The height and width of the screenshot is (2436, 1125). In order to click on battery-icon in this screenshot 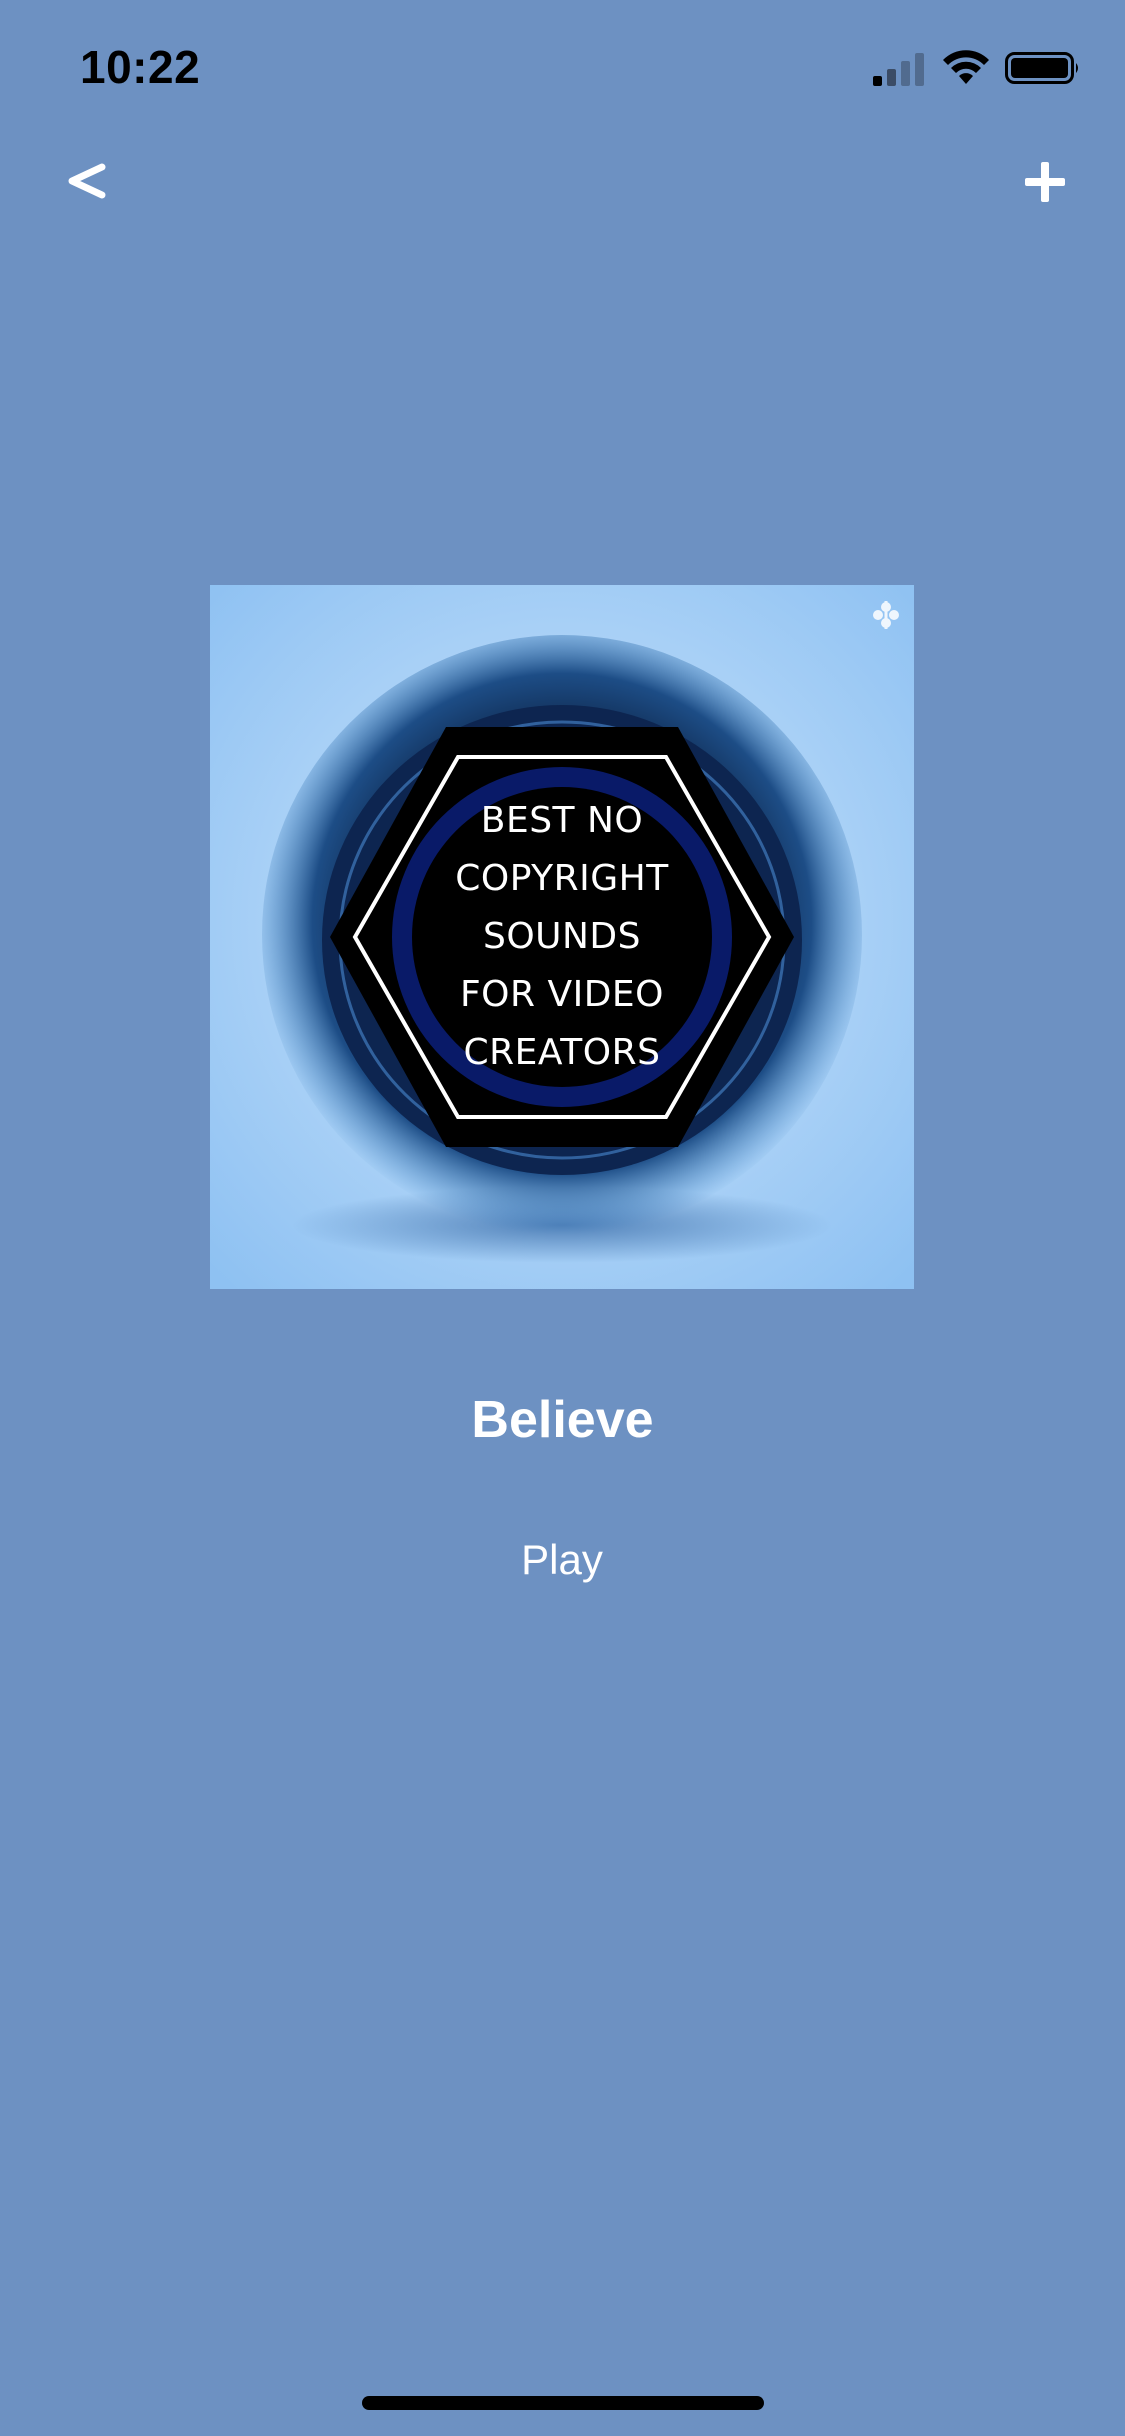, I will do `click(1043, 70)`.